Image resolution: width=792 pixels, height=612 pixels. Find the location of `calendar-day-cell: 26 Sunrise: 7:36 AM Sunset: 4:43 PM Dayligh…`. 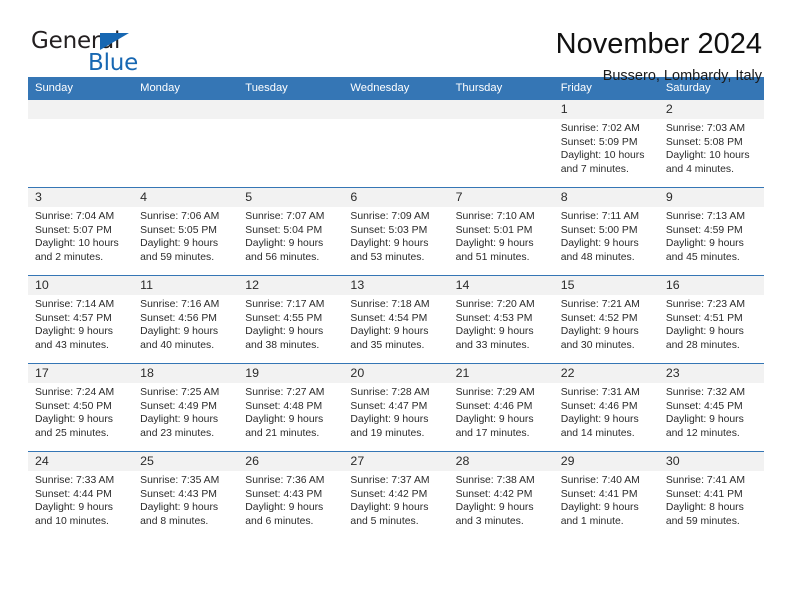

calendar-day-cell: 26 Sunrise: 7:36 AM Sunset: 4:43 PM Dayligh… is located at coordinates (291, 495).